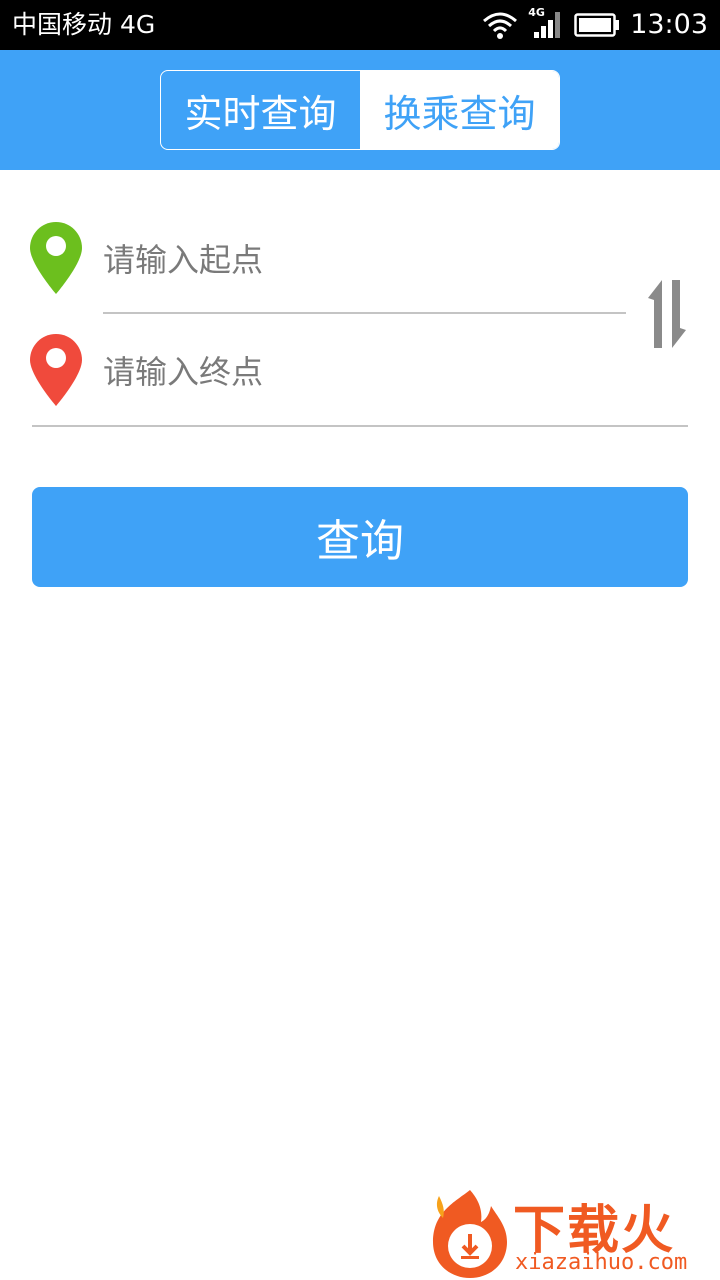  I want to click on status-icons: 4G 13:03, so click(590, 24).